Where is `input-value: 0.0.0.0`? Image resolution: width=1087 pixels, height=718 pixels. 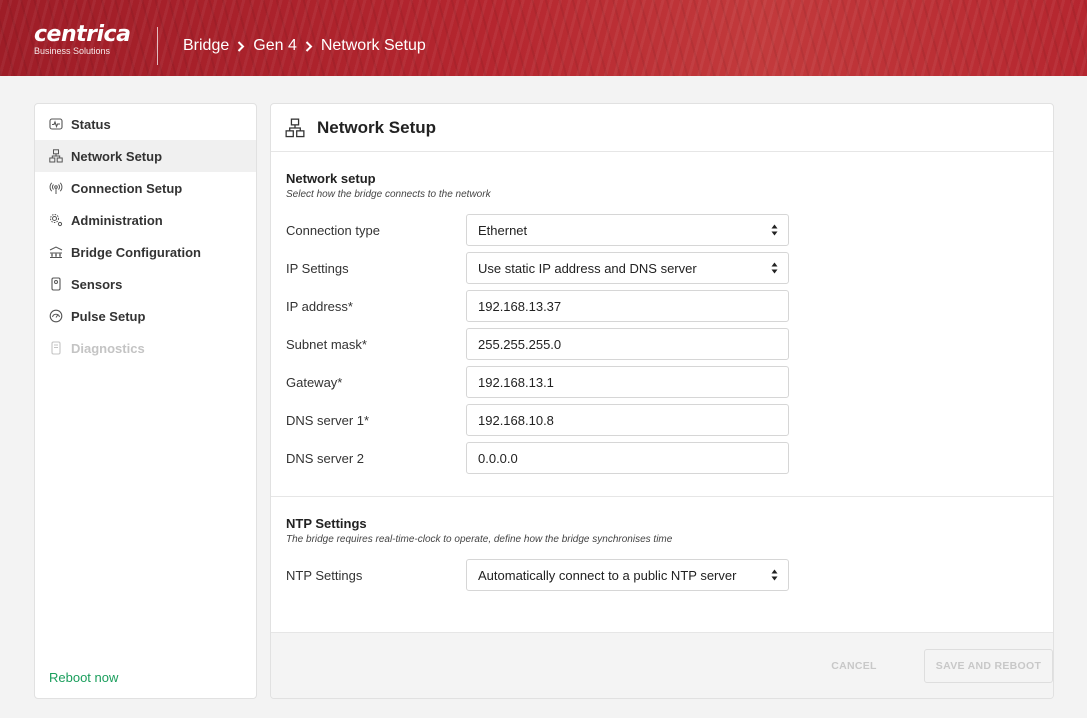
input-value: 0.0.0.0 is located at coordinates (498, 458).